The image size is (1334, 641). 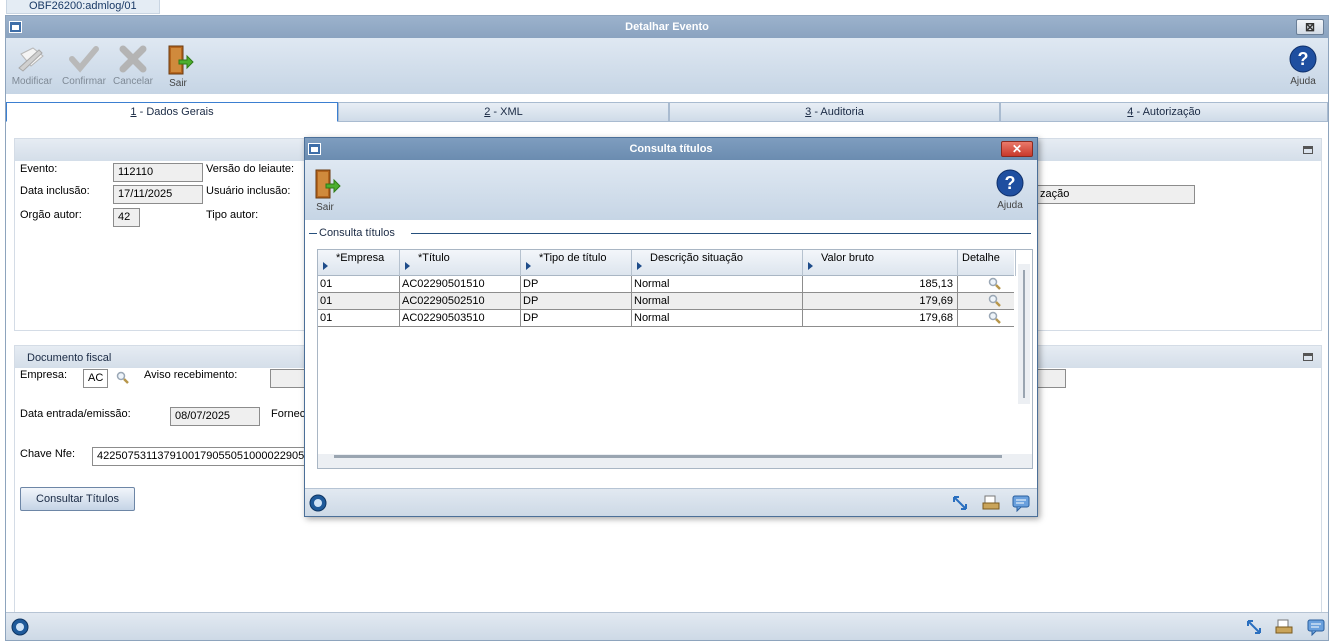 I want to click on fieldset-border, so click(x=721, y=233).